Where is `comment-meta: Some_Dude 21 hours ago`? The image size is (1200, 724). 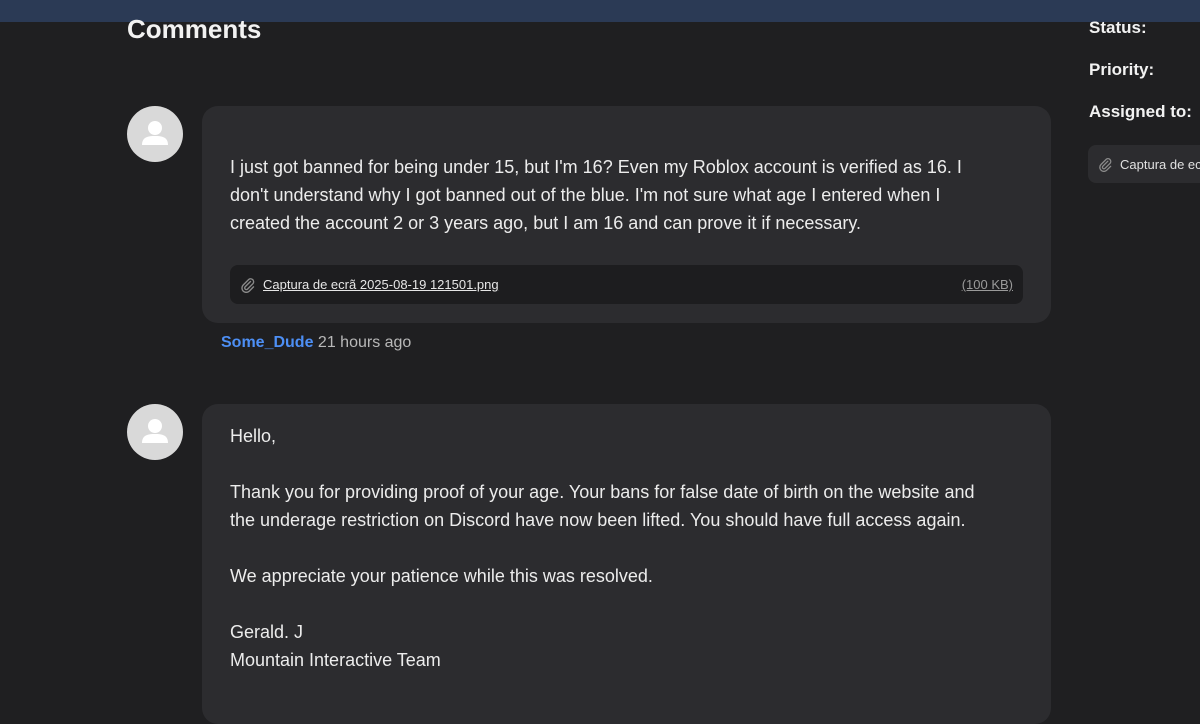
comment-meta: Some_Dude 21 hours ago is located at coordinates (316, 343).